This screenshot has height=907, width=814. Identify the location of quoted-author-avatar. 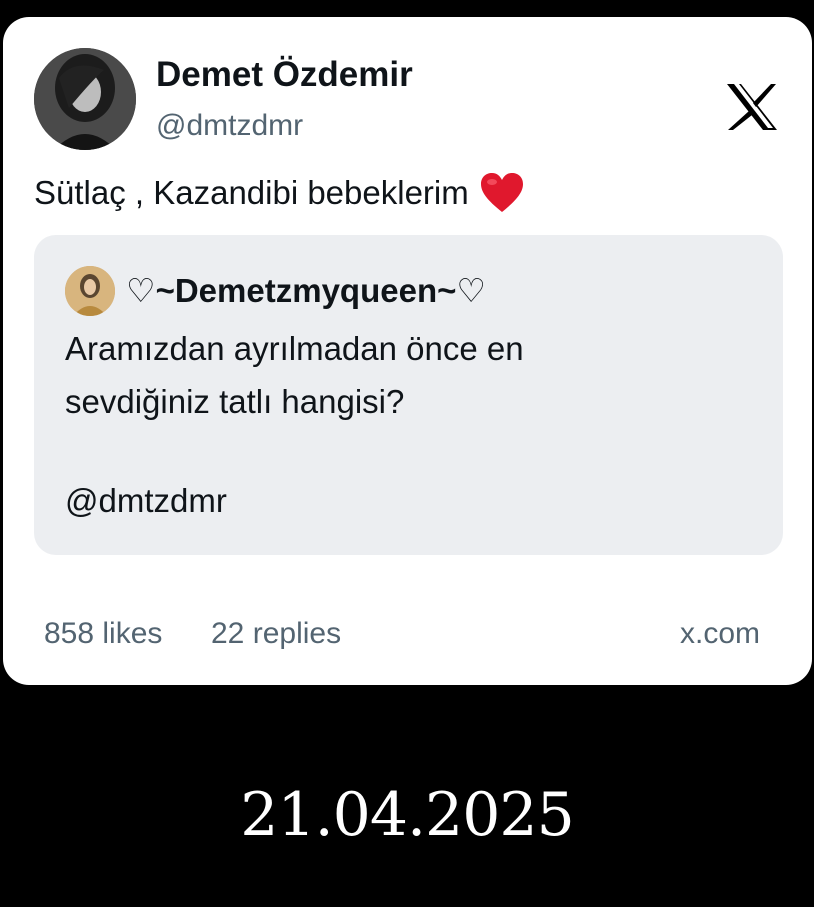
(90, 291).